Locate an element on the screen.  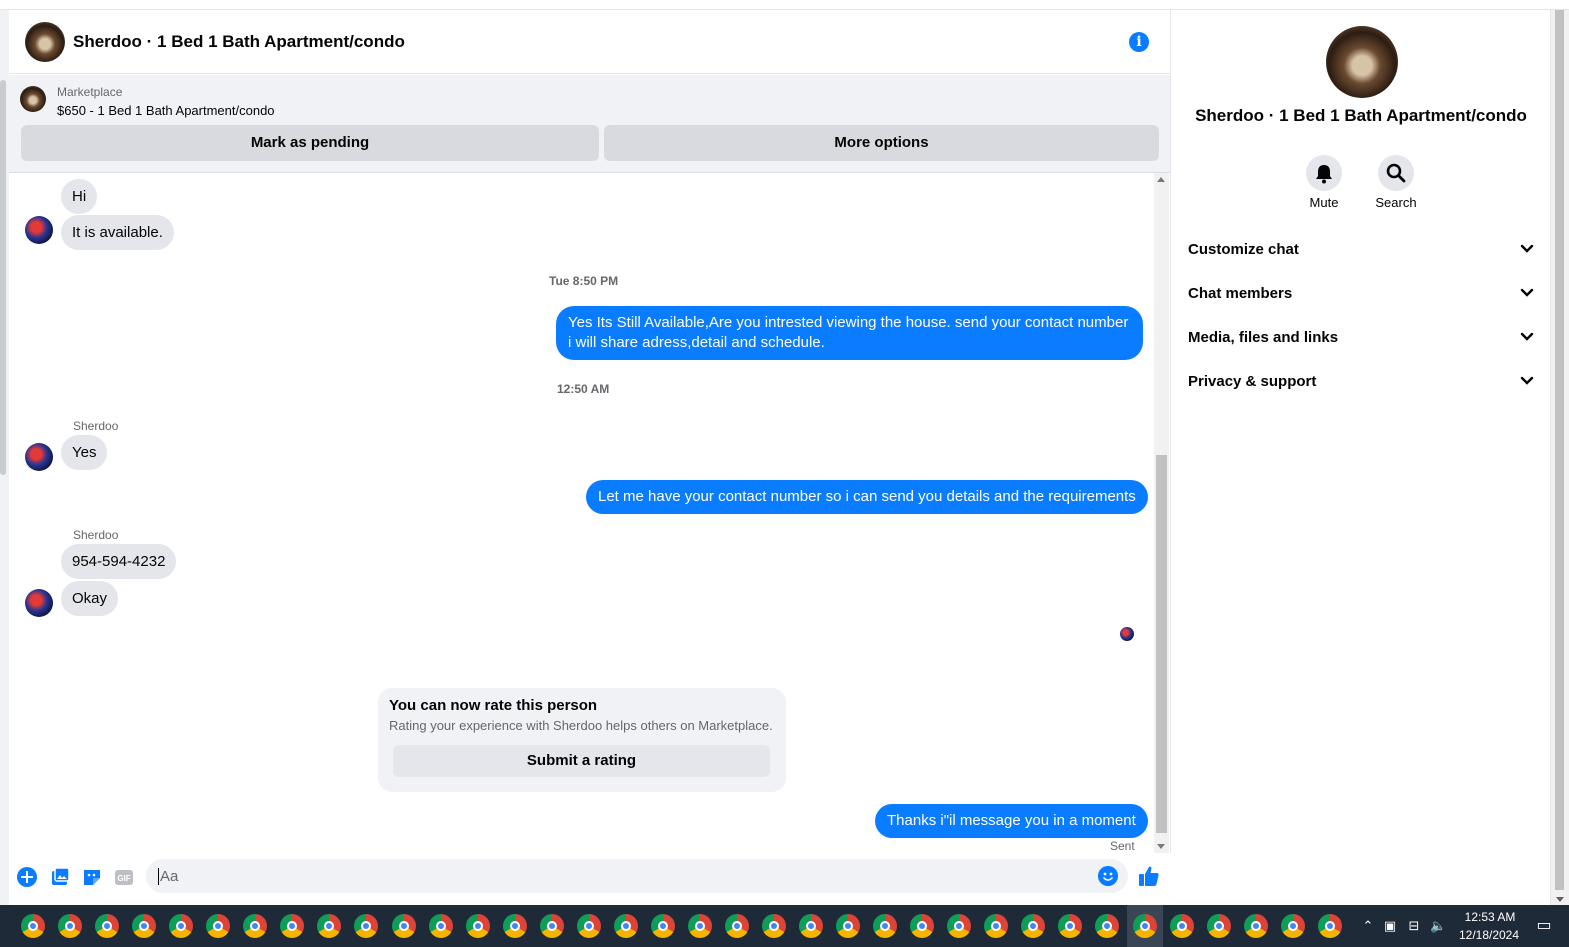
conversation-avatar is located at coordinates (45, 42).